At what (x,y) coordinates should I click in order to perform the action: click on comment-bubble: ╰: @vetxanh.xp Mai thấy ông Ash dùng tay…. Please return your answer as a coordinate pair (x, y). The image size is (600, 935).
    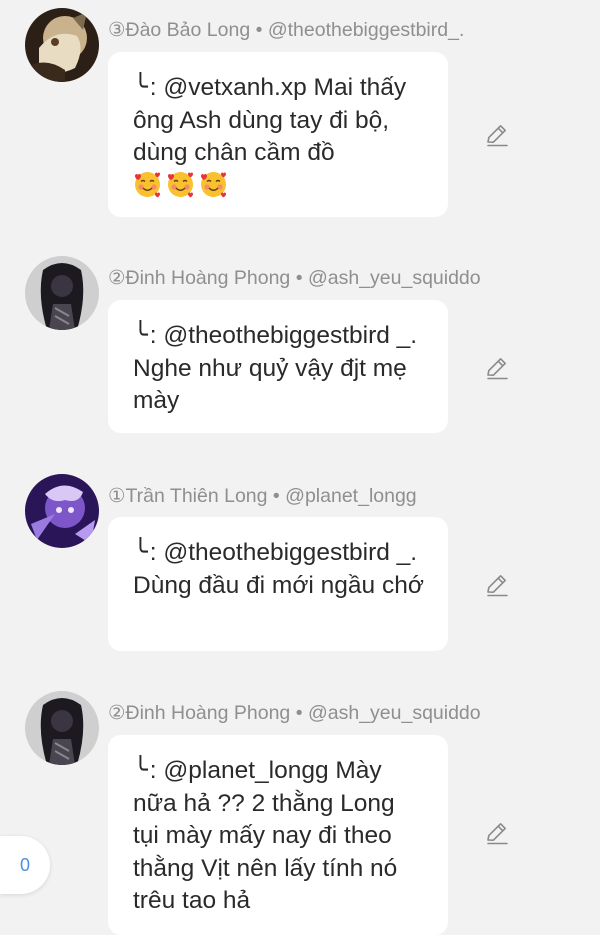
    Looking at the image, I should click on (278, 134).